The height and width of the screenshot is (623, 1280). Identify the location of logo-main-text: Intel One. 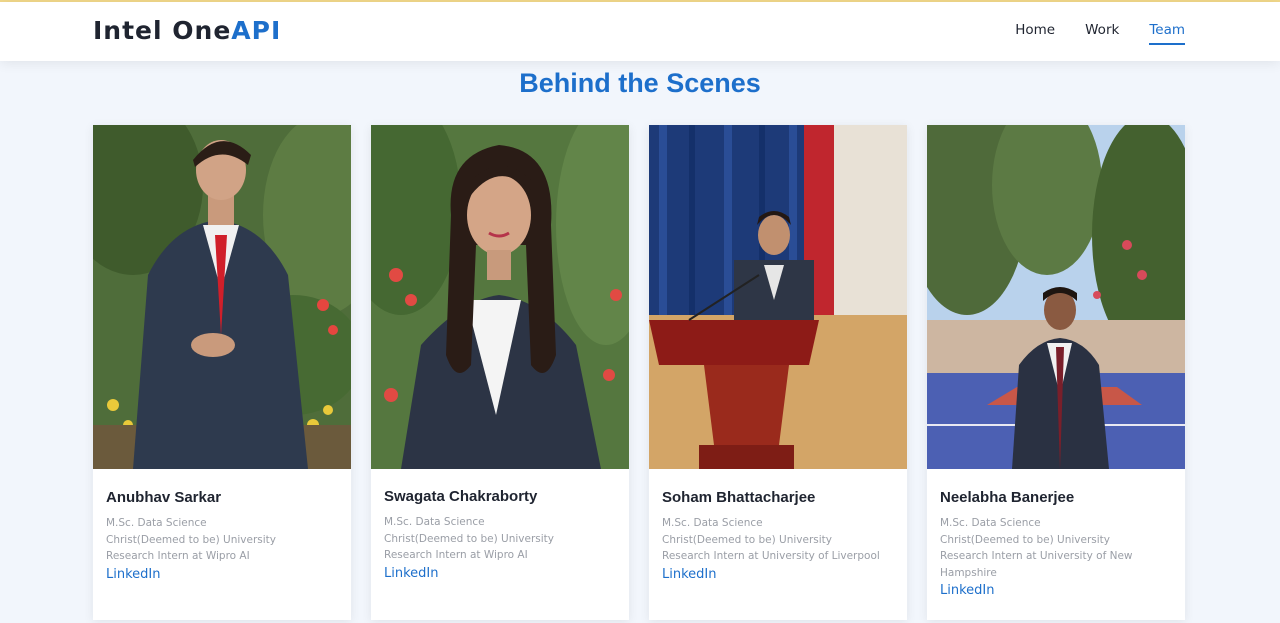
(162, 30).